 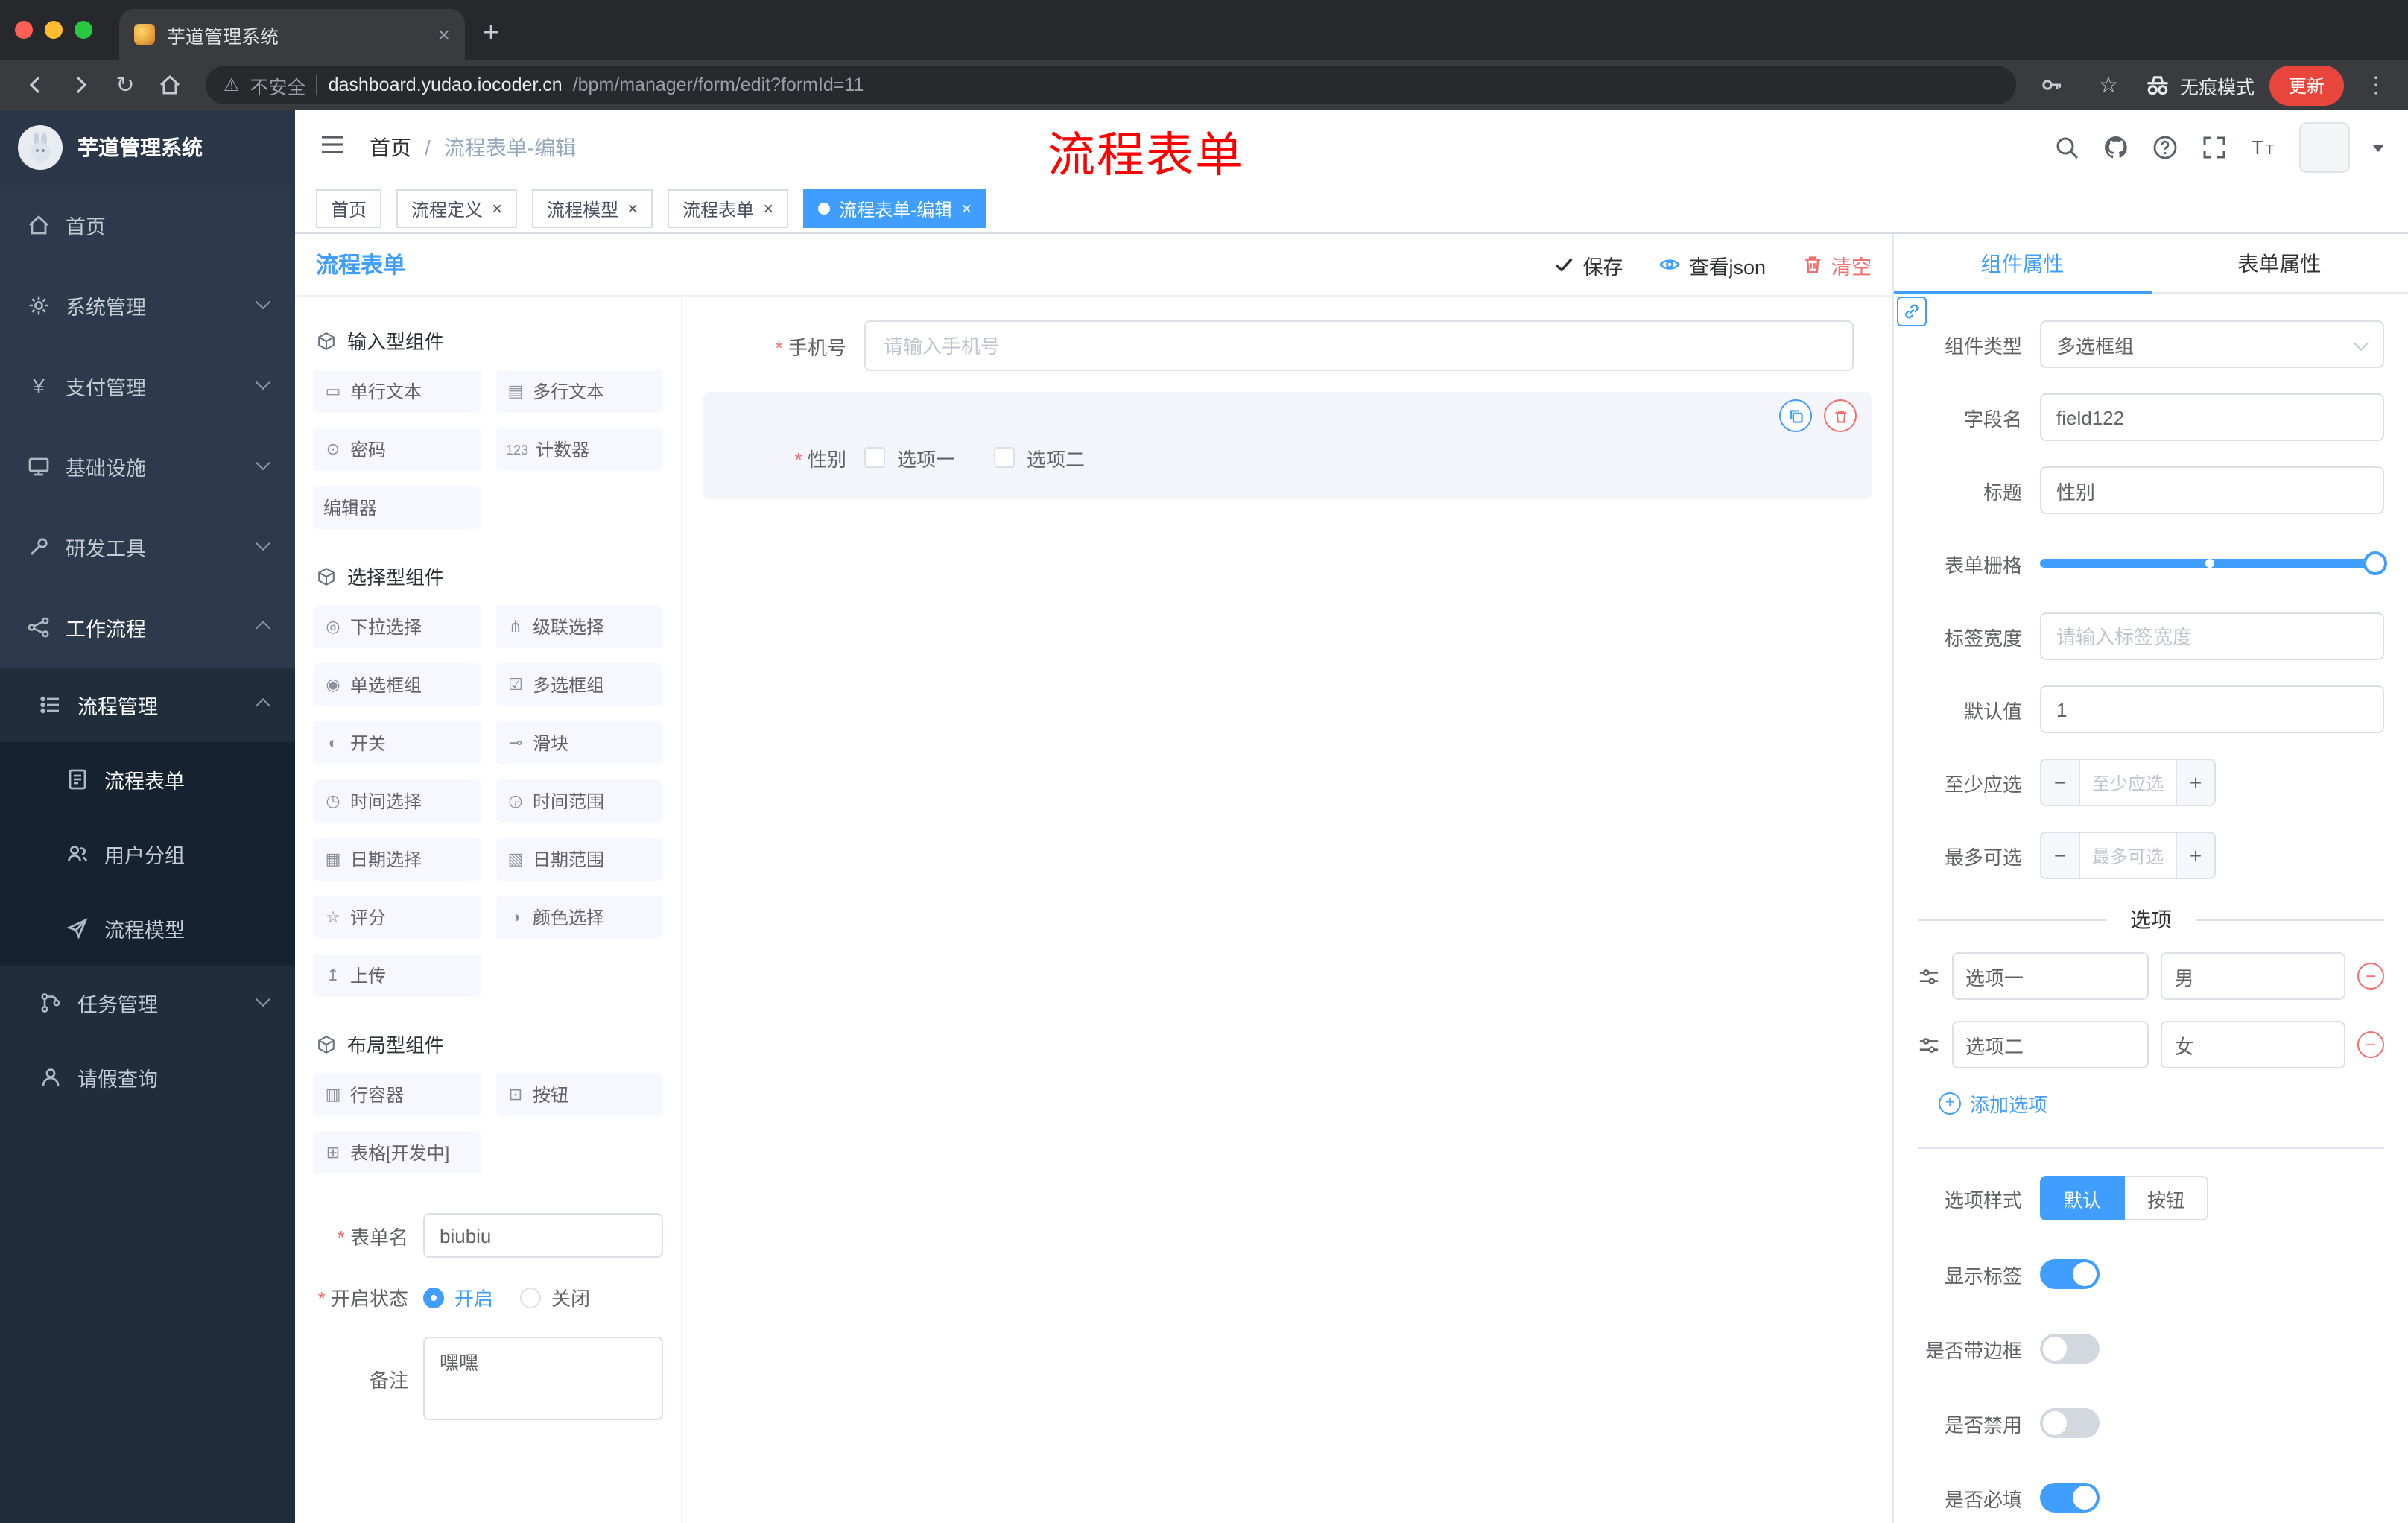 I want to click on palette-item-color-picker: ◑ 颜色选择, so click(x=579, y=917).